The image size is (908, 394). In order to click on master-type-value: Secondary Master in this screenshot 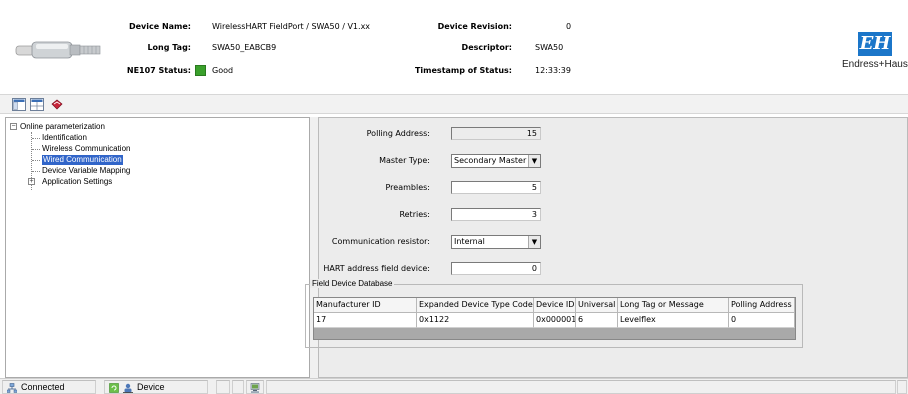, I will do `click(490, 160)`.